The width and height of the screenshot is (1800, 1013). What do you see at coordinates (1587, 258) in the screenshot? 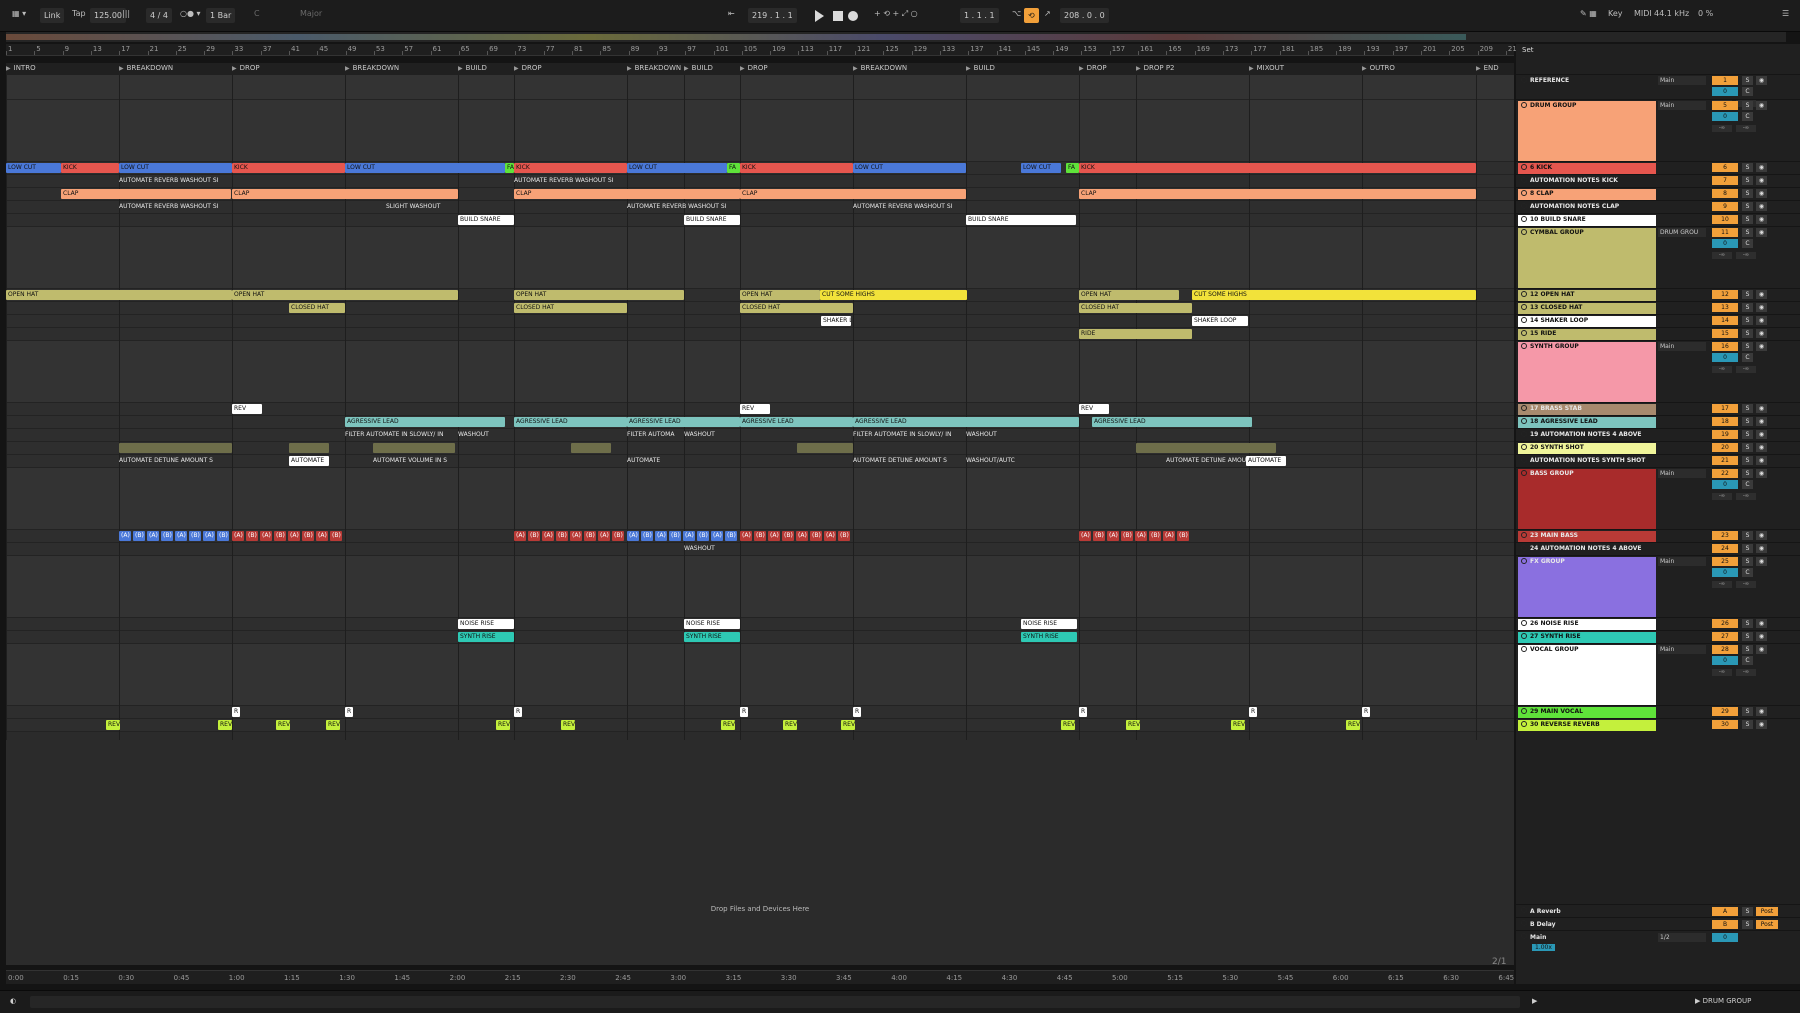
I see `track-name: CYMBAL GROUP` at bounding box center [1587, 258].